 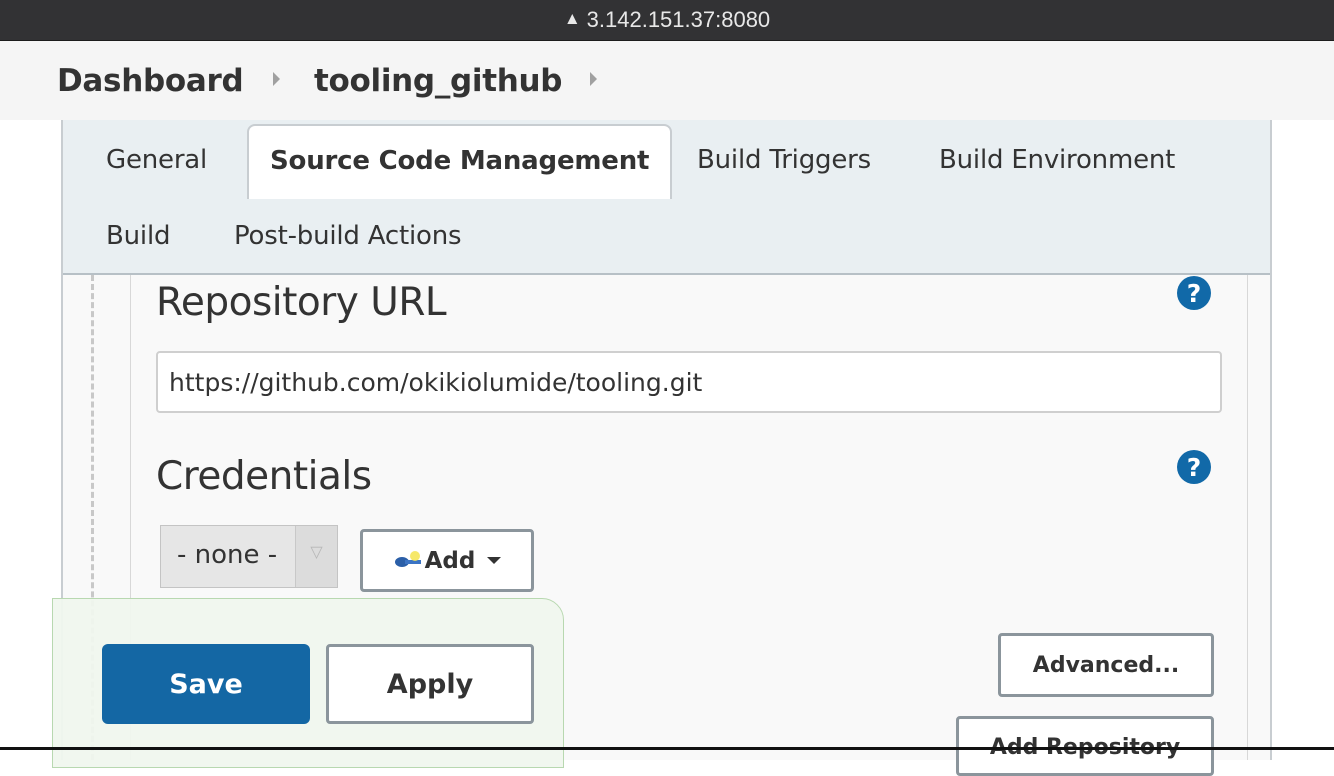 I want to click on tab-build-triggers: Build Triggers, so click(x=784, y=160).